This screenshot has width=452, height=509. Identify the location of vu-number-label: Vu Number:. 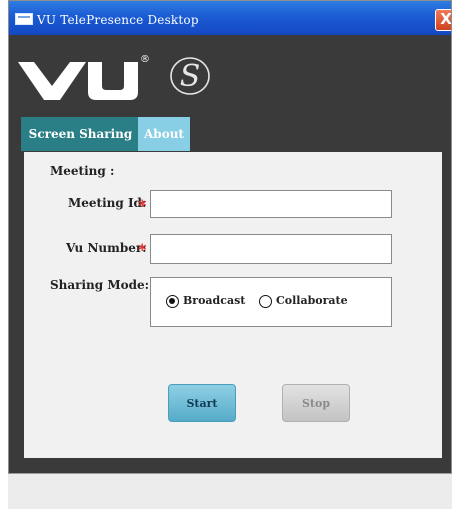
(106, 248).